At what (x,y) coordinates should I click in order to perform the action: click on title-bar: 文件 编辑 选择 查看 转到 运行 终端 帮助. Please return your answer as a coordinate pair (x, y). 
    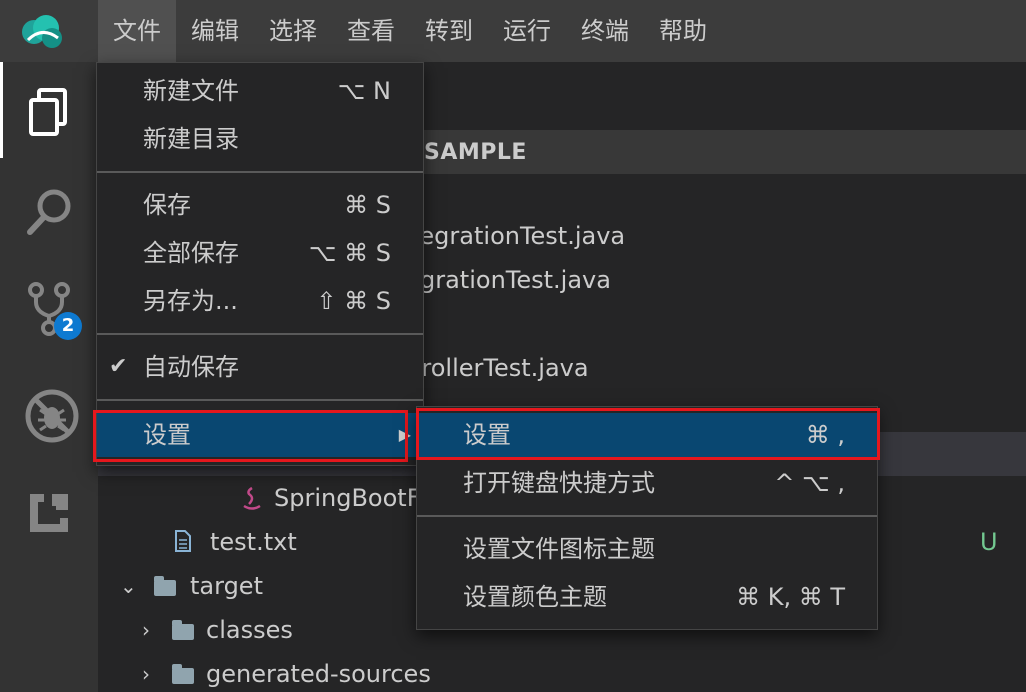
    Looking at the image, I should click on (513, 31).